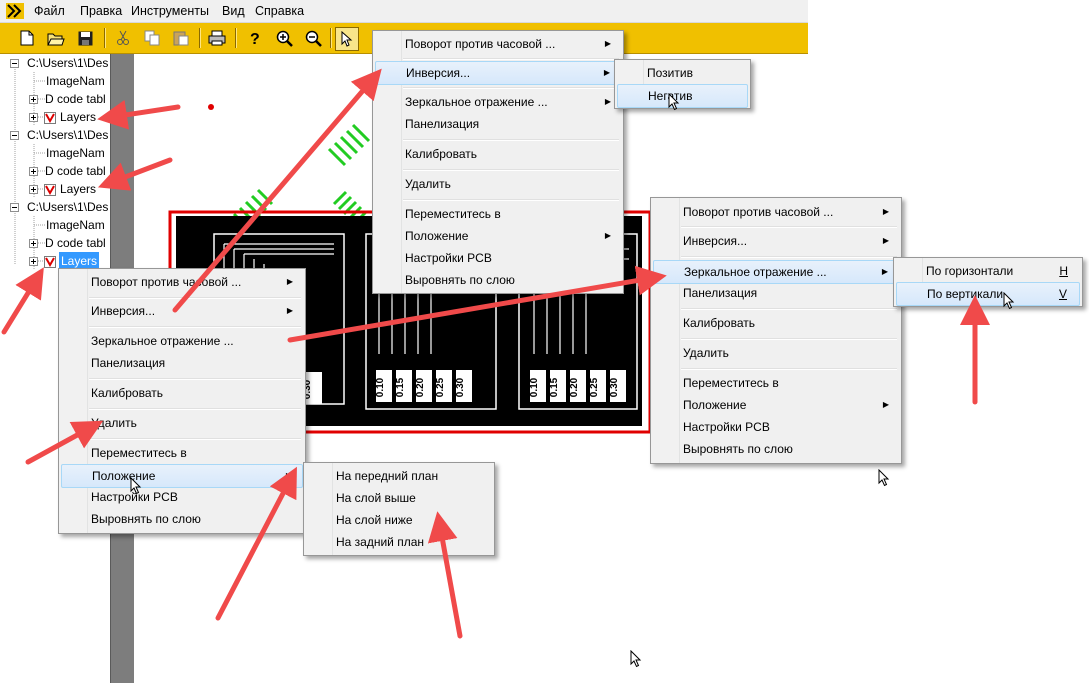  I want to click on cut-button, so click(123, 38).